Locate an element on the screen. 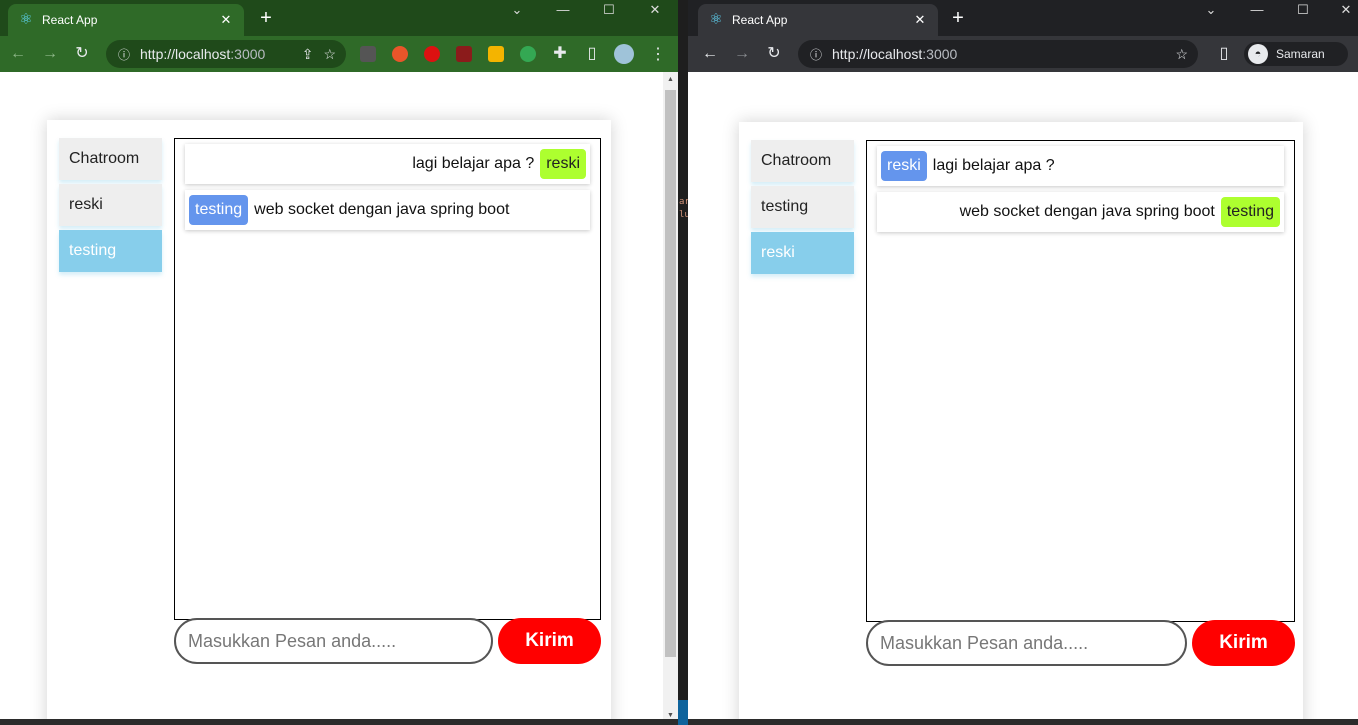 Image resolution: width=1358 pixels, height=725 pixels. profile-avatar is located at coordinates (624, 54).